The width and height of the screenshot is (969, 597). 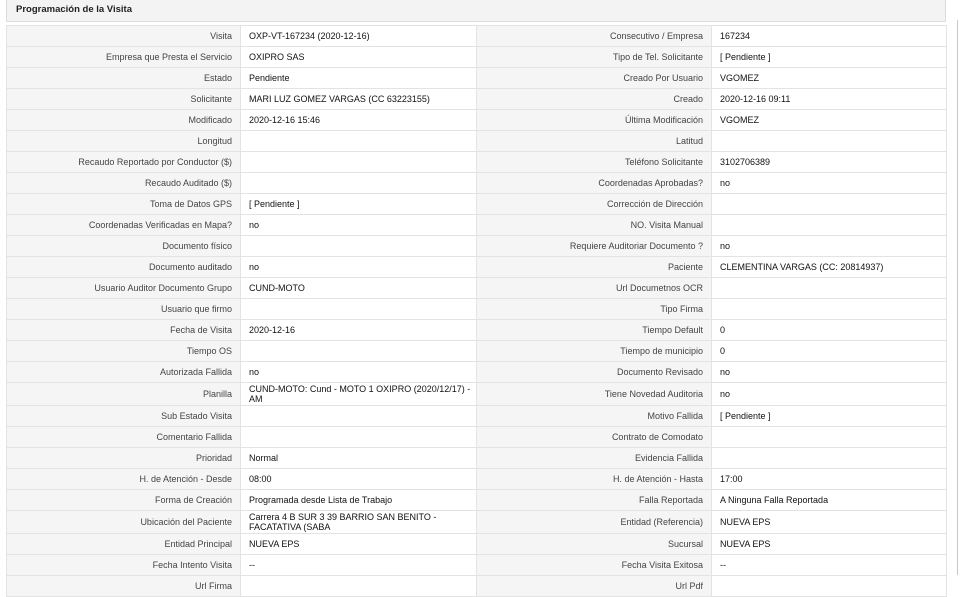 What do you see at coordinates (594, 586) in the screenshot?
I see `field-label: Url Pdf` at bounding box center [594, 586].